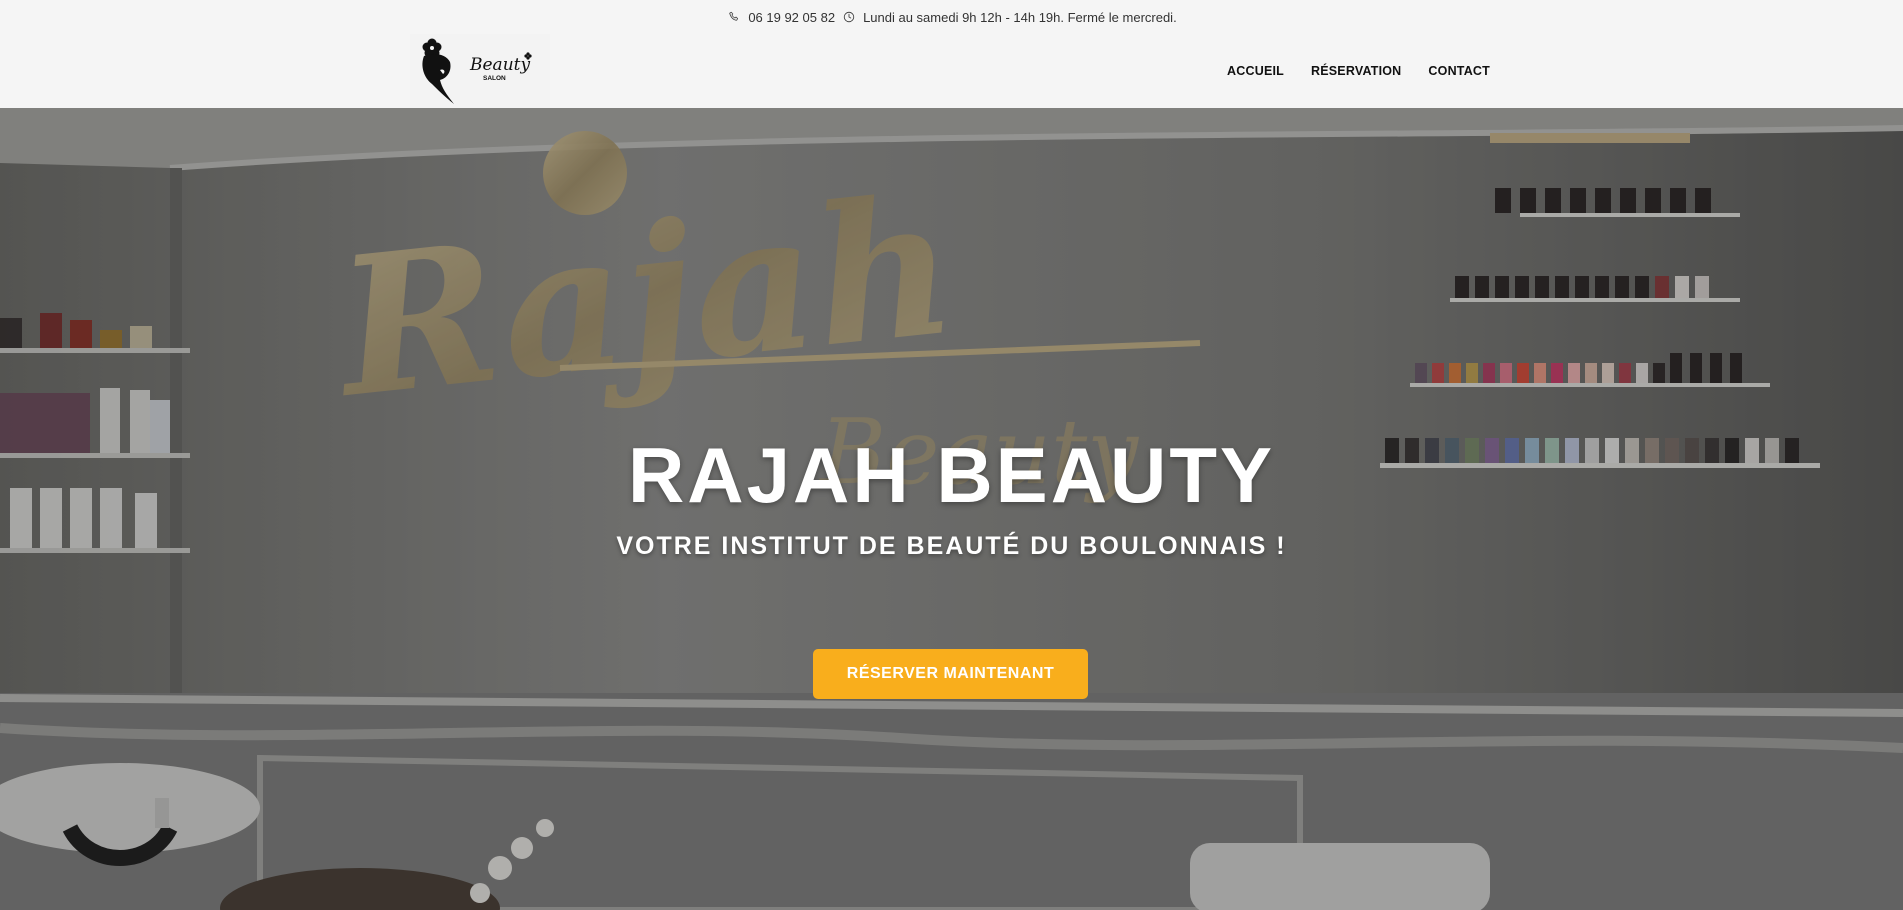 The width and height of the screenshot is (1903, 910). Describe the element at coordinates (1459, 71) in the screenshot. I see `nav-contact: CONTACT` at that location.